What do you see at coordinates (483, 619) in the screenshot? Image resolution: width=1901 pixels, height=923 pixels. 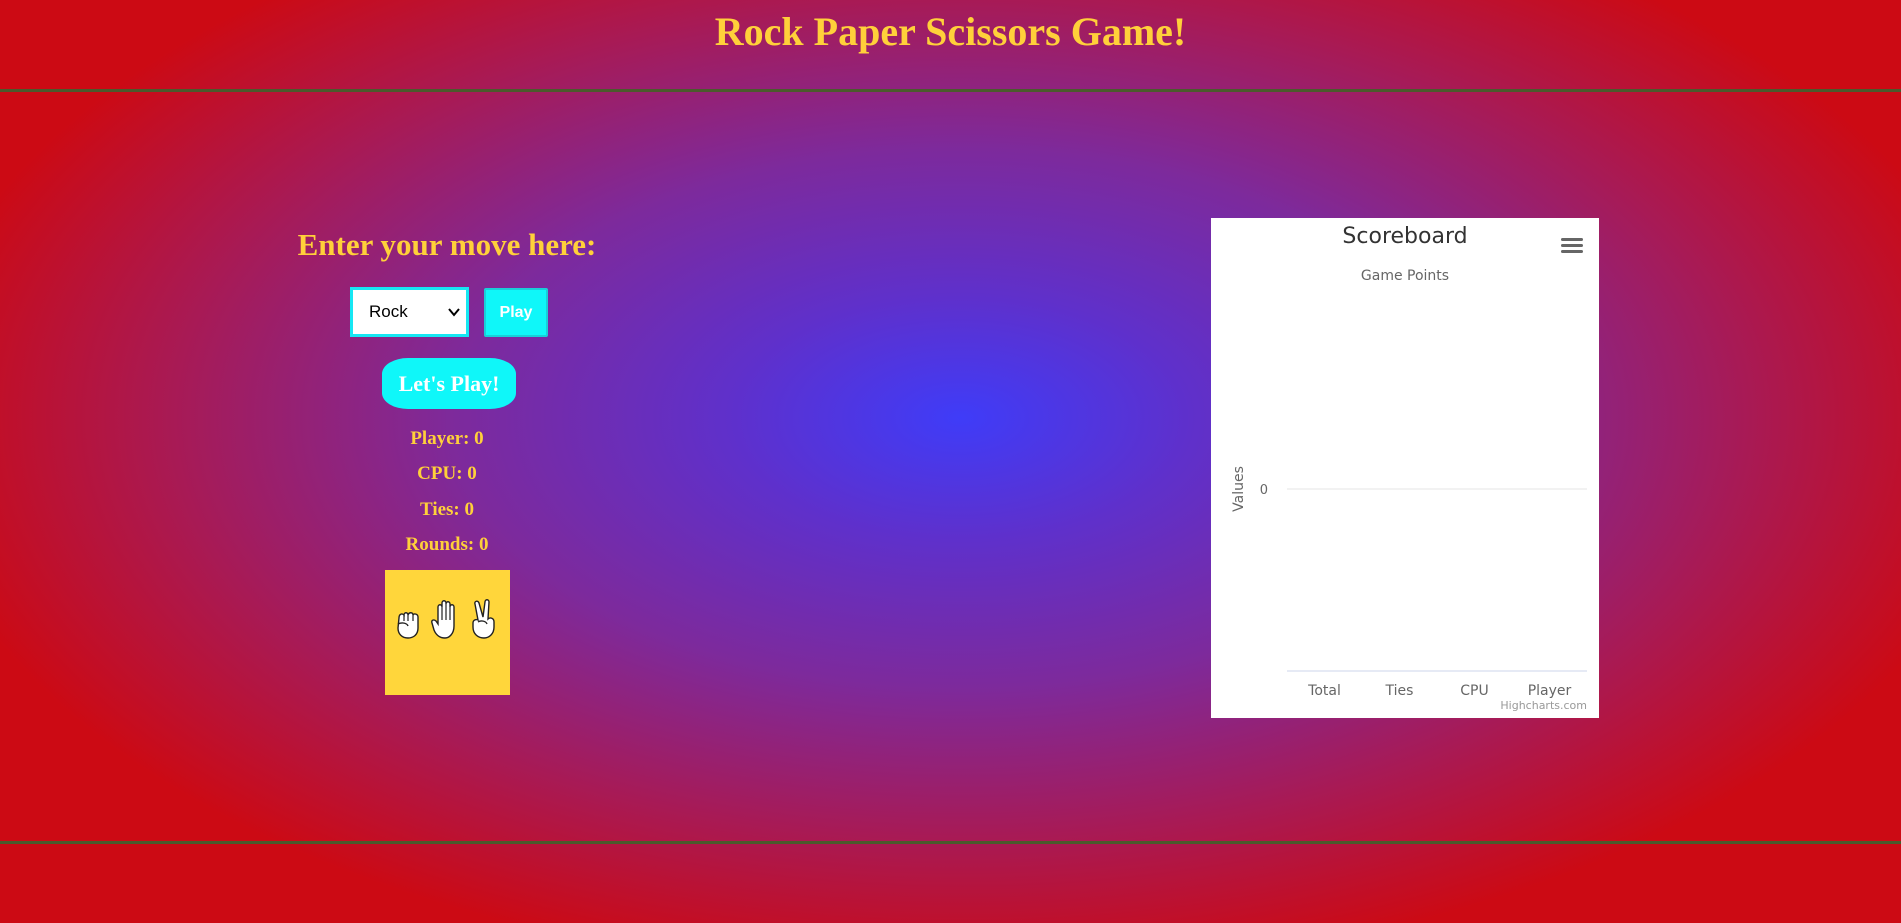 I see `victory-hand-icon` at bounding box center [483, 619].